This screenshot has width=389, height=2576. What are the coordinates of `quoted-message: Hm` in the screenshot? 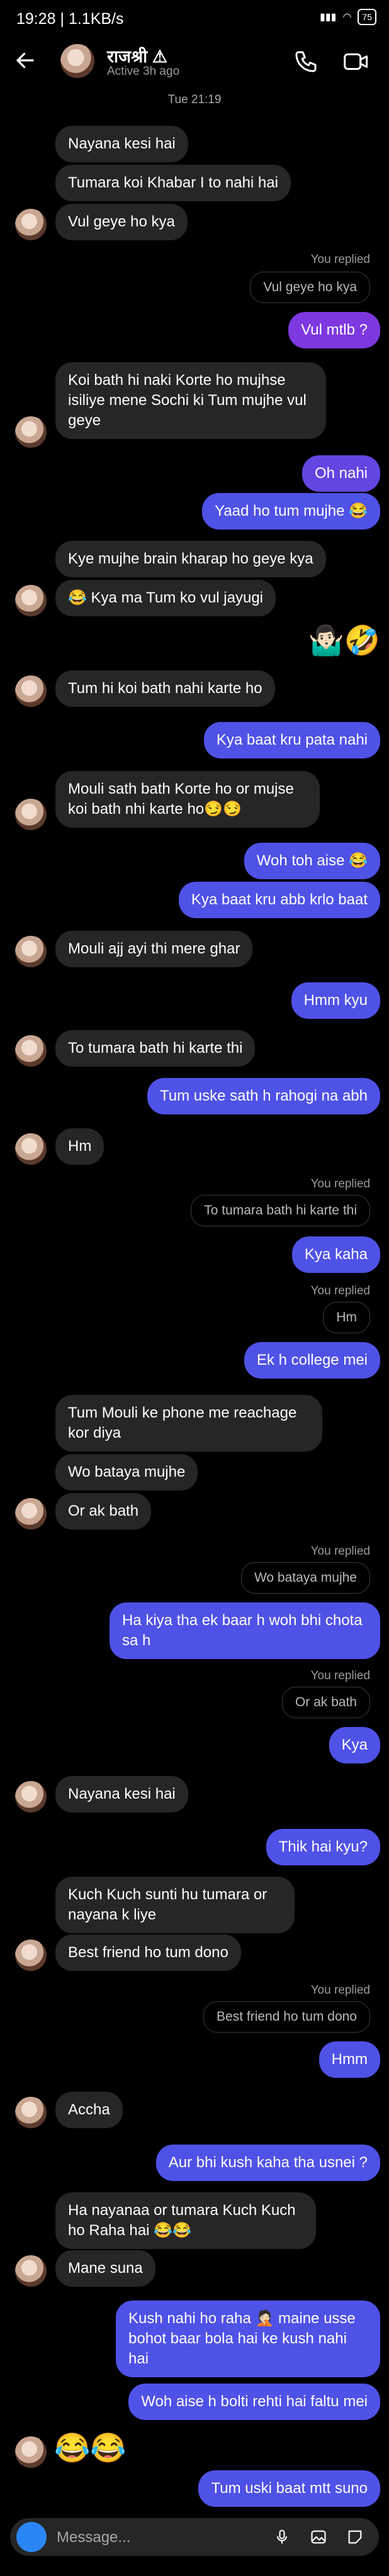 It's located at (346, 1317).